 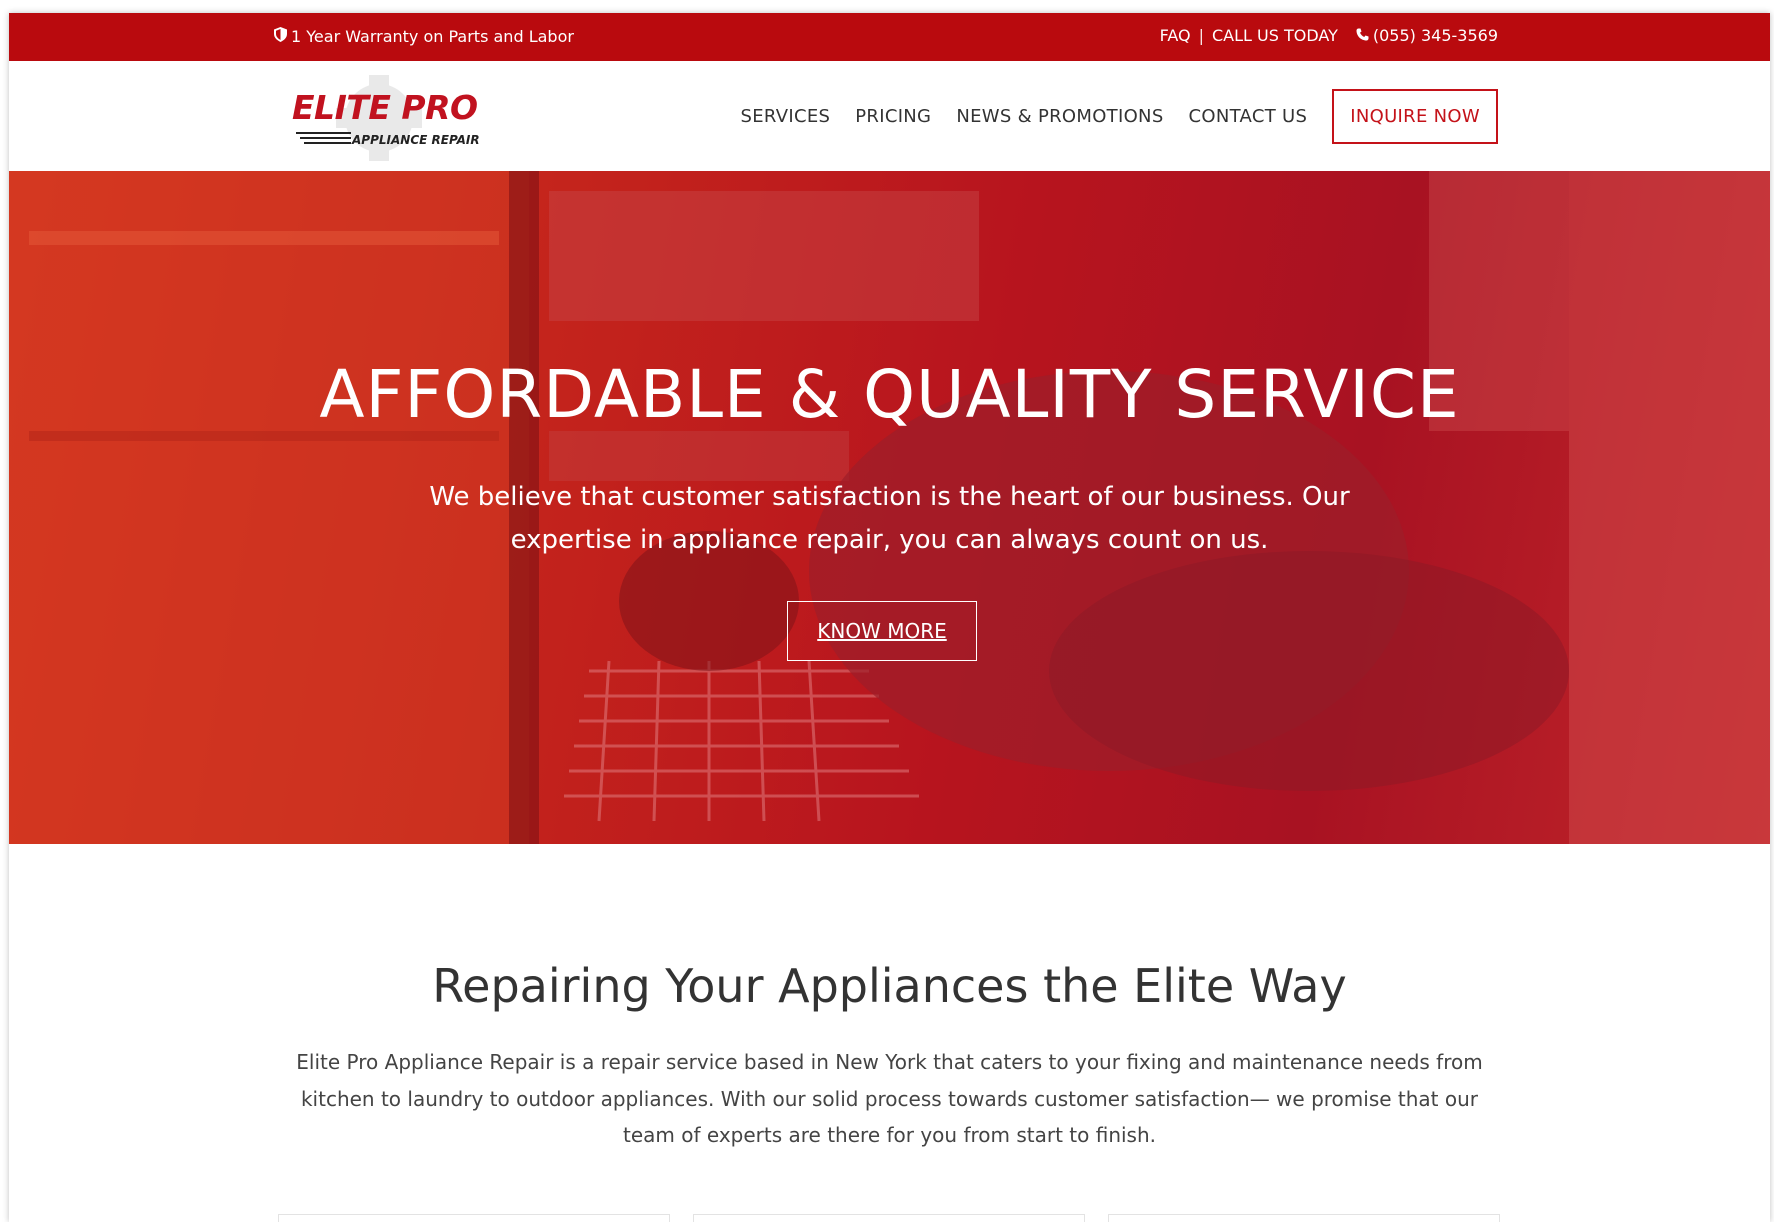 I want to click on hero-title: AFFORDABLE & QUALITY SERVICE, so click(x=889, y=394).